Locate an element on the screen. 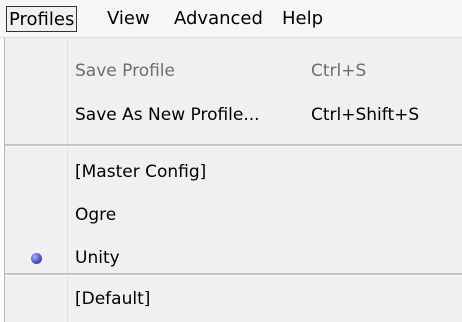 The width and height of the screenshot is (462, 322). master-config-label: [Master Config] is located at coordinates (141, 172).